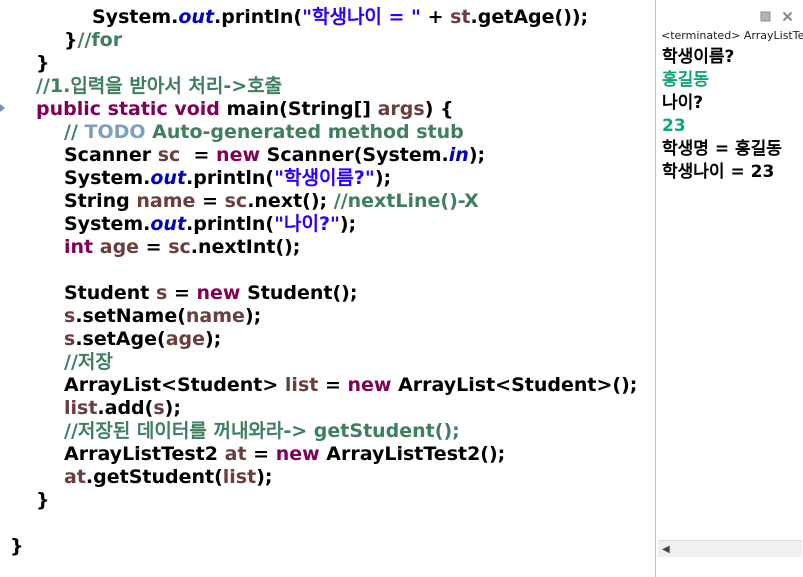 The width and height of the screenshot is (803, 577). I want to click on code-line: // TODO Auto-generated method stub, so click(264, 132).